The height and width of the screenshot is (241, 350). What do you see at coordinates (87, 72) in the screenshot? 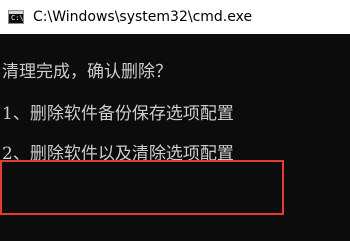
I see `console-line-question: 清理完成，确认删除？` at bounding box center [87, 72].